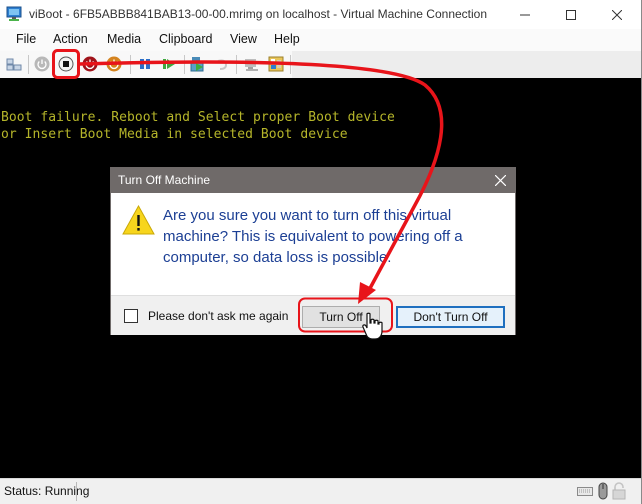 The image size is (642, 504). Describe the element at coordinates (320, 491) in the screenshot. I see `status-bar: Status: Running` at that location.